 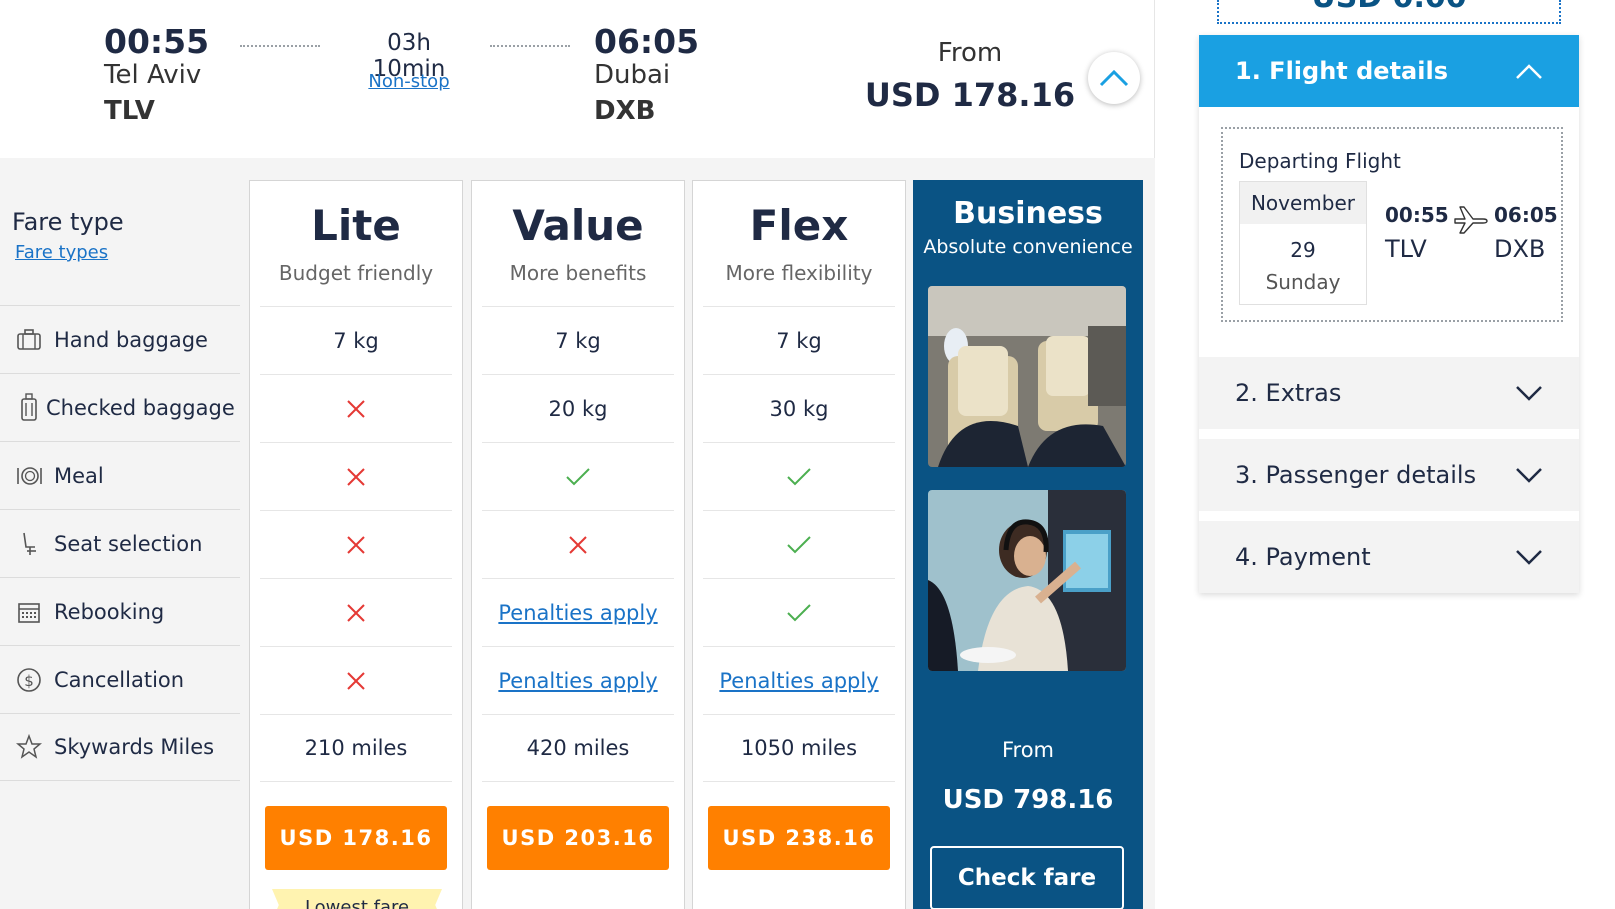 What do you see at coordinates (799, 408) in the screenshot?
I see `checked-baggage-value: 30 kg` at bounding box center [799, 408].